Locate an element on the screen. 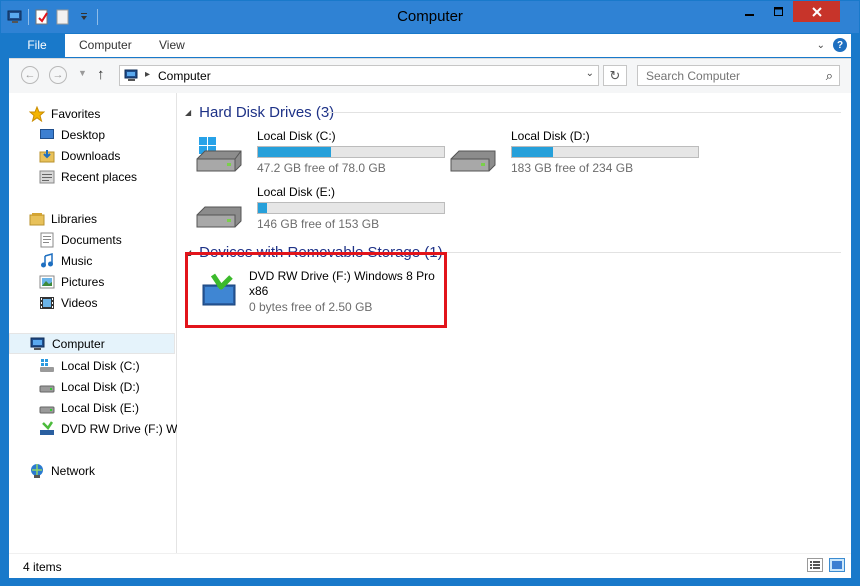 The width and height of the screenshot is (860, 586). chevron-down-icon: ⌄ is located at coordinates (590, 73).